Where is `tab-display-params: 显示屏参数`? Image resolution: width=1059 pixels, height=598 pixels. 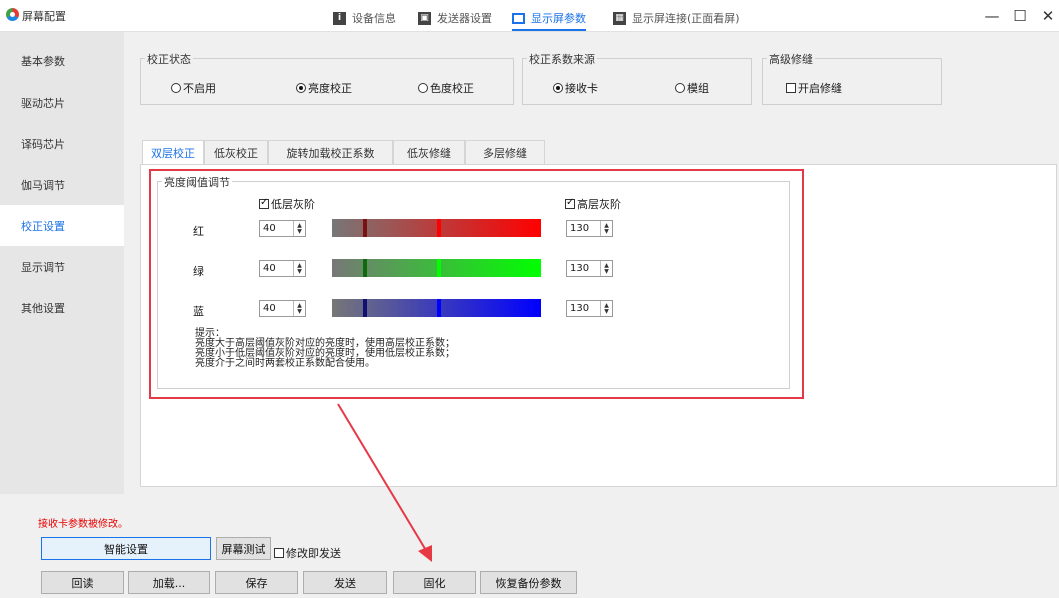 tab-display-params: 显示屏参数 is located at coordinates (549, 19).